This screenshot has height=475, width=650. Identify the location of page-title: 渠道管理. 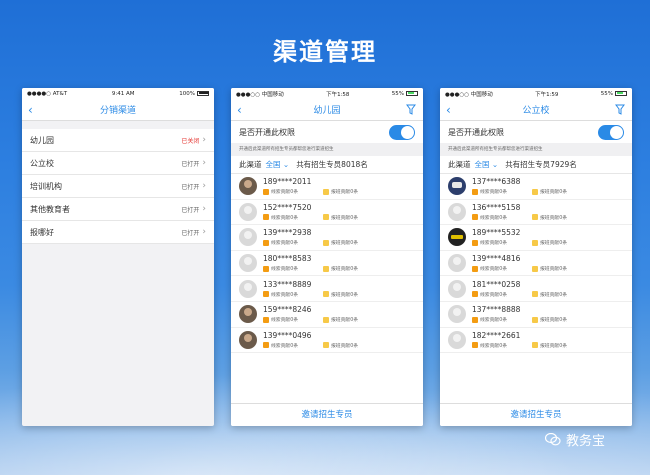
(325, 52).